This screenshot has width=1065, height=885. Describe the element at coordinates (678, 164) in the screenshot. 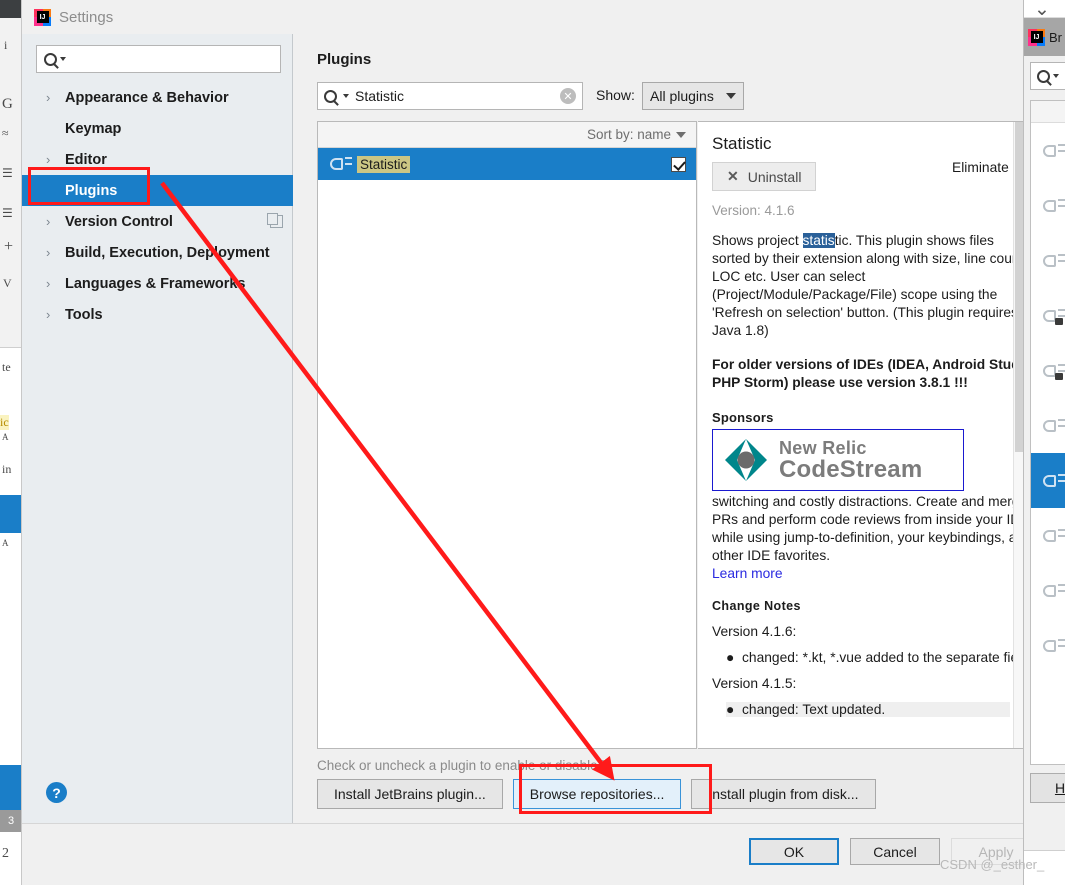

I see `plugin-enabled-checkbox` at that location.